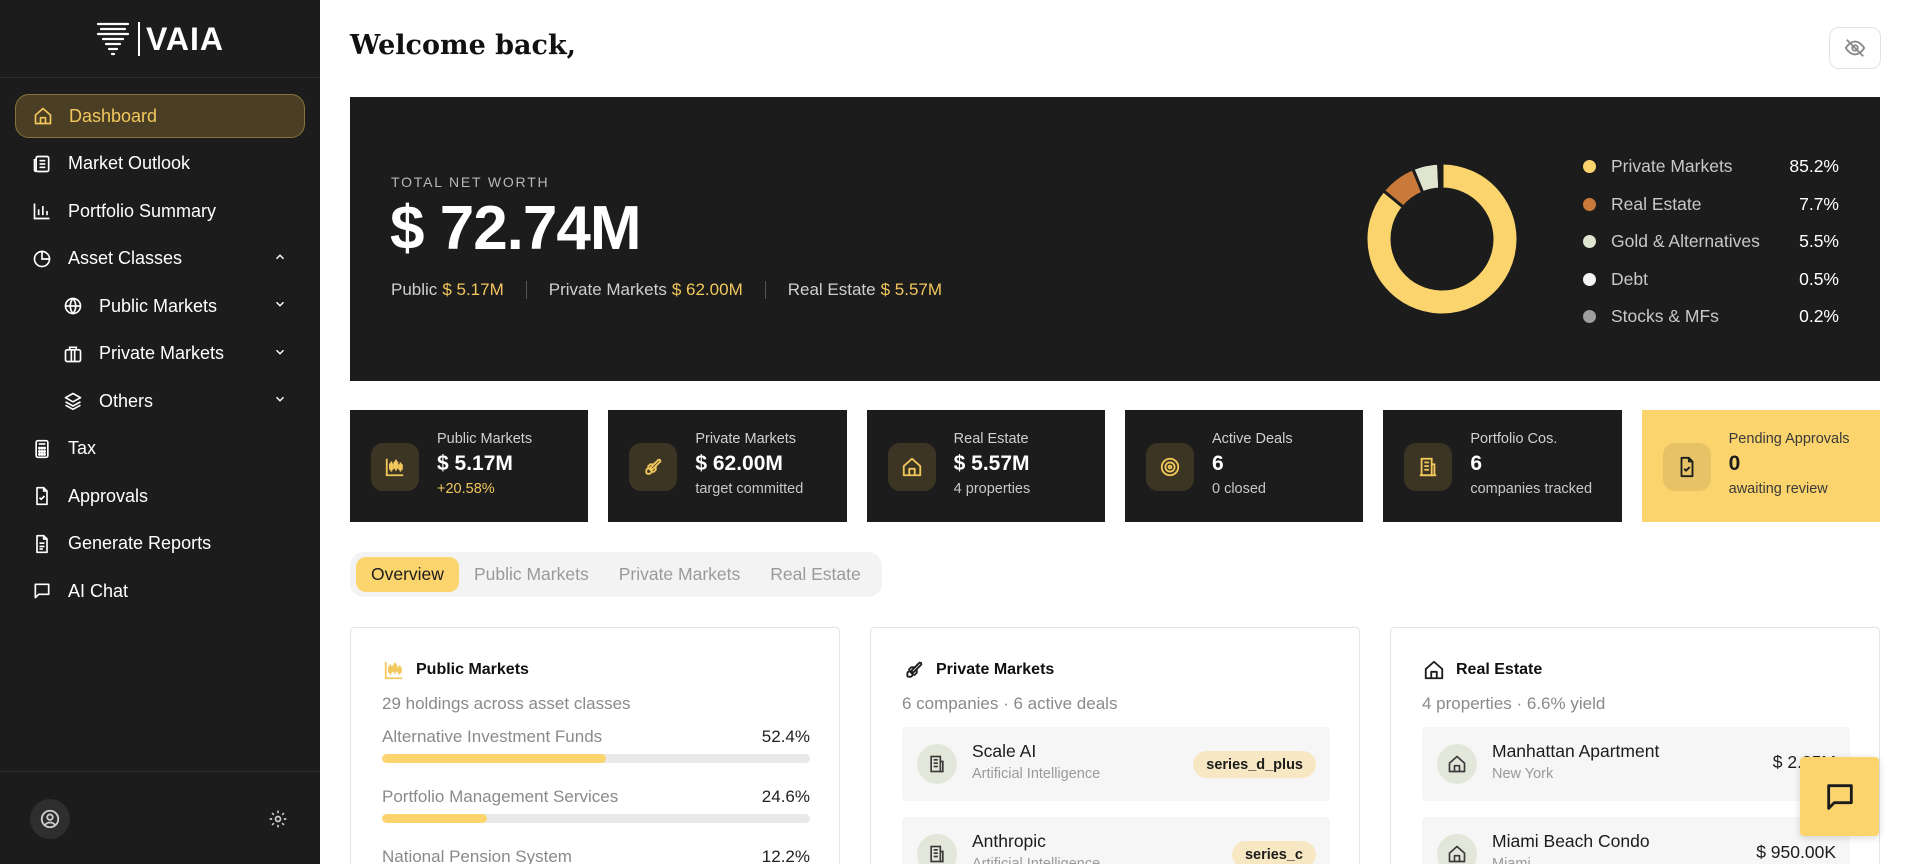 The width and height of the screenshot is (1912, 864). I want to click on sidebar-item-label: Approvals, so click(108, 495).